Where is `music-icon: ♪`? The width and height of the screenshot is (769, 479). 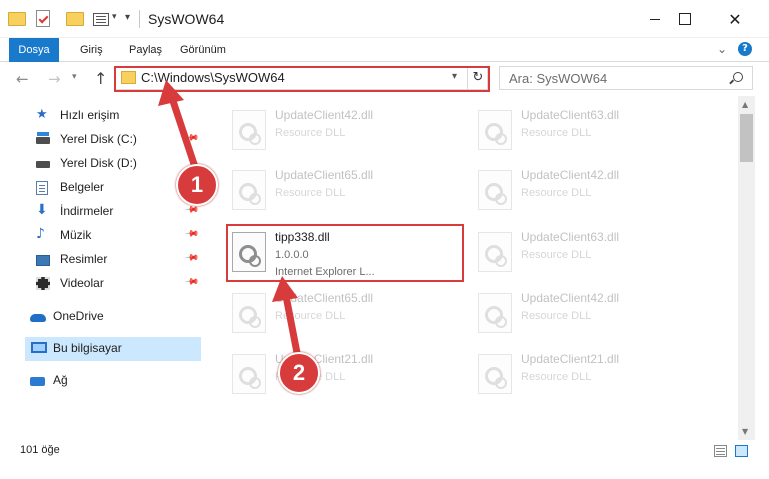
music-icon: ♪ is located at coordinates (40, 234).